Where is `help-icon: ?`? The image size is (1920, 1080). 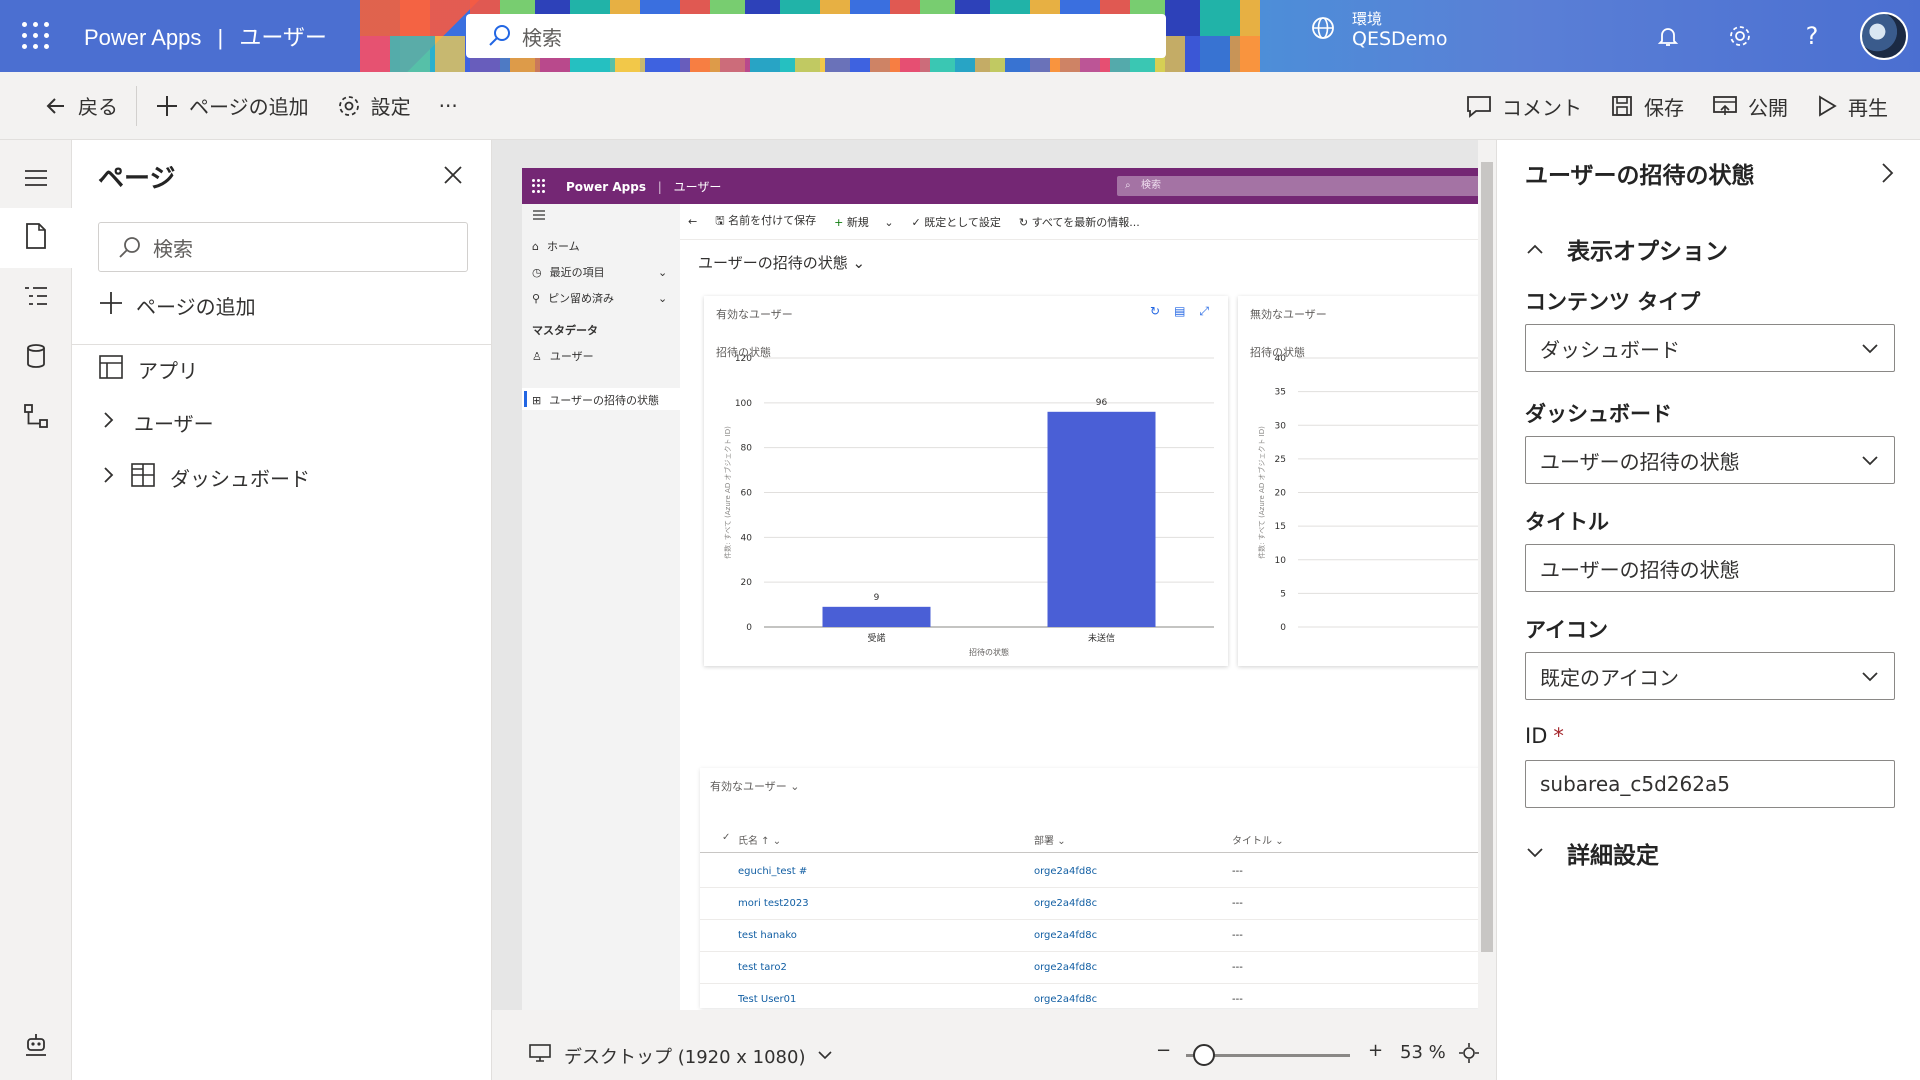 help-icon: ? is located at coordinates (1812, 36).